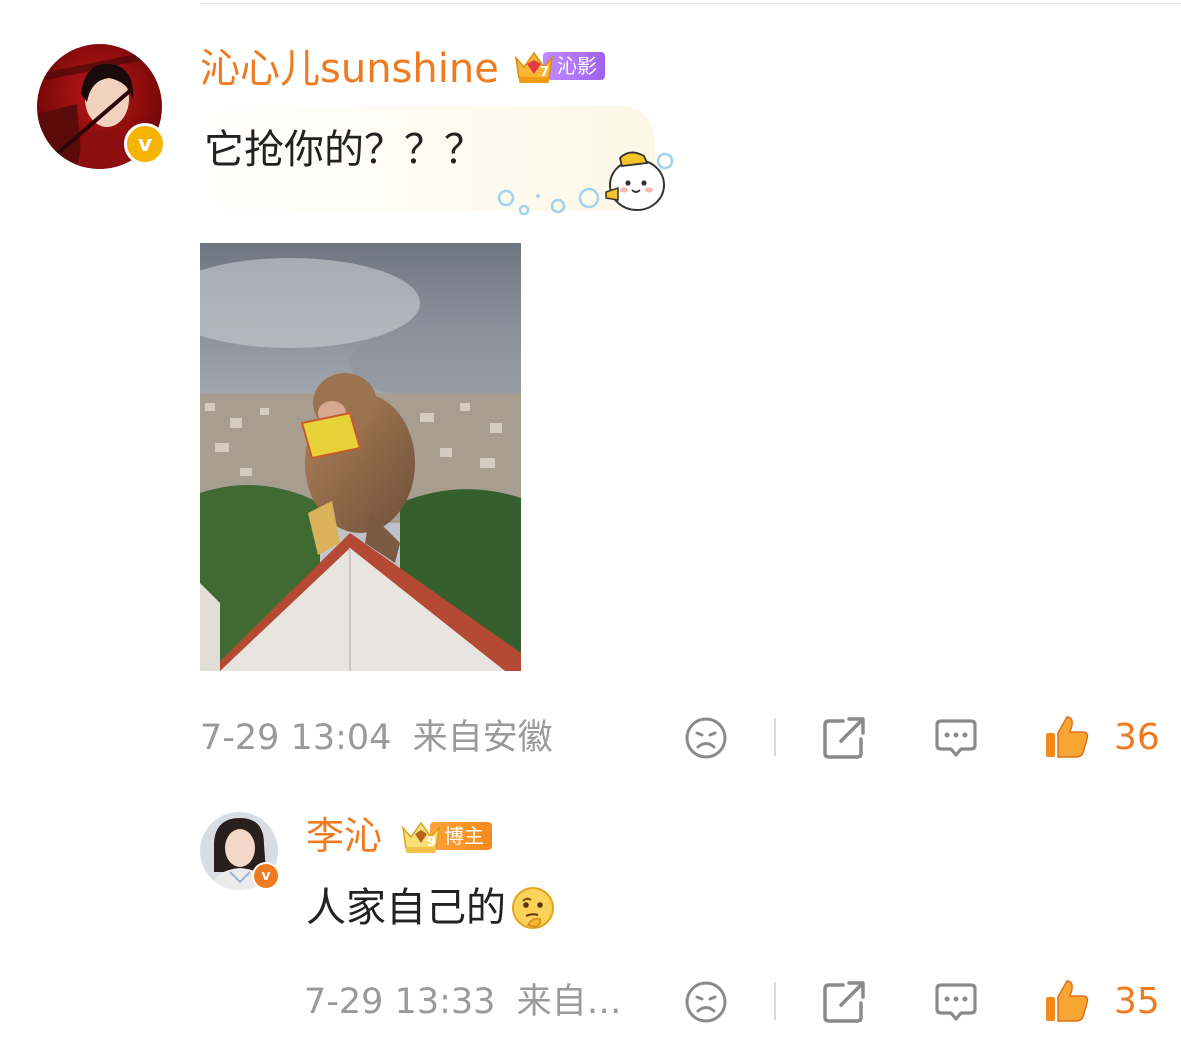 This screenshot has width=1181, height=1054. I want to click on timestamp: 7-29 13:04, so click(296, 738).